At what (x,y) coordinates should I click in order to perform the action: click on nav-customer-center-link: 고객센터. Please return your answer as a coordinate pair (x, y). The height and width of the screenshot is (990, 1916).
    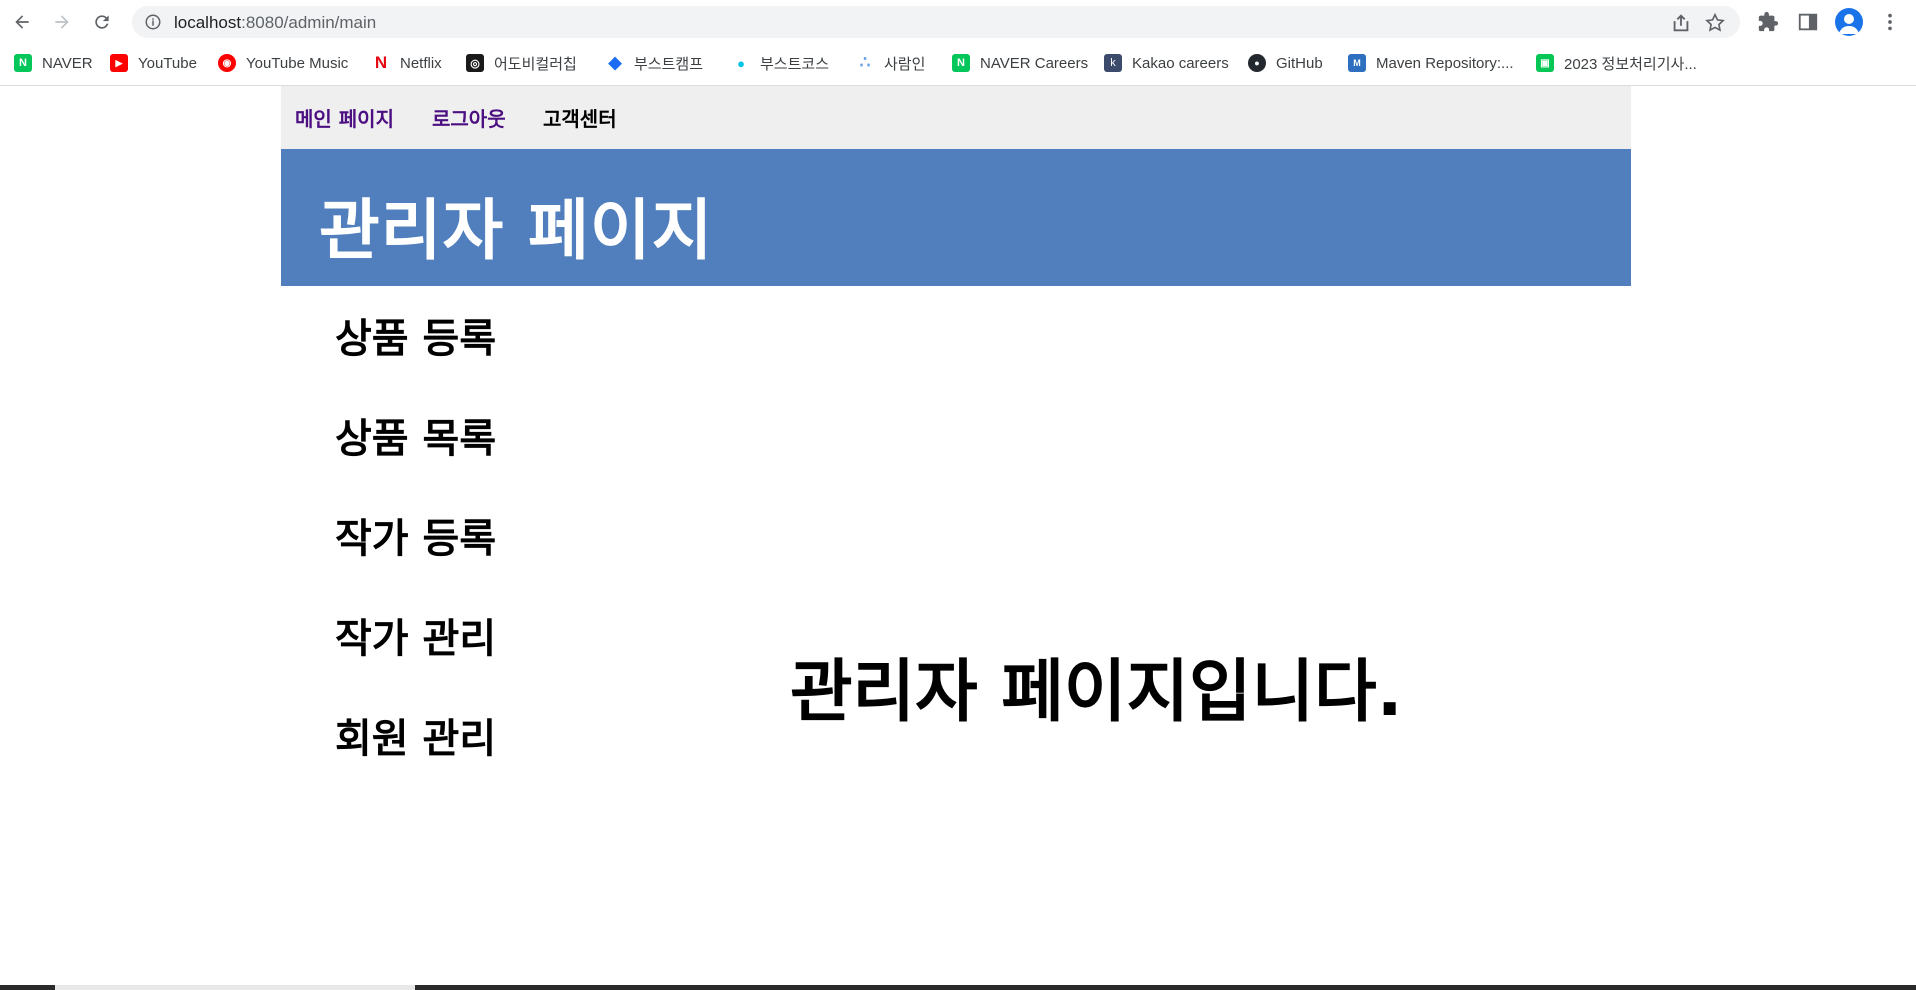
    Looking at the image, I should click on (580, 117).